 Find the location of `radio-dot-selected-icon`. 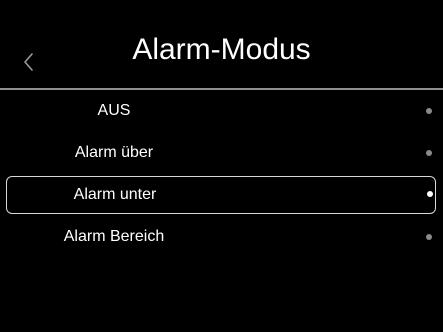

radio-dot-selected-icon is located at coordinates (430, 194).